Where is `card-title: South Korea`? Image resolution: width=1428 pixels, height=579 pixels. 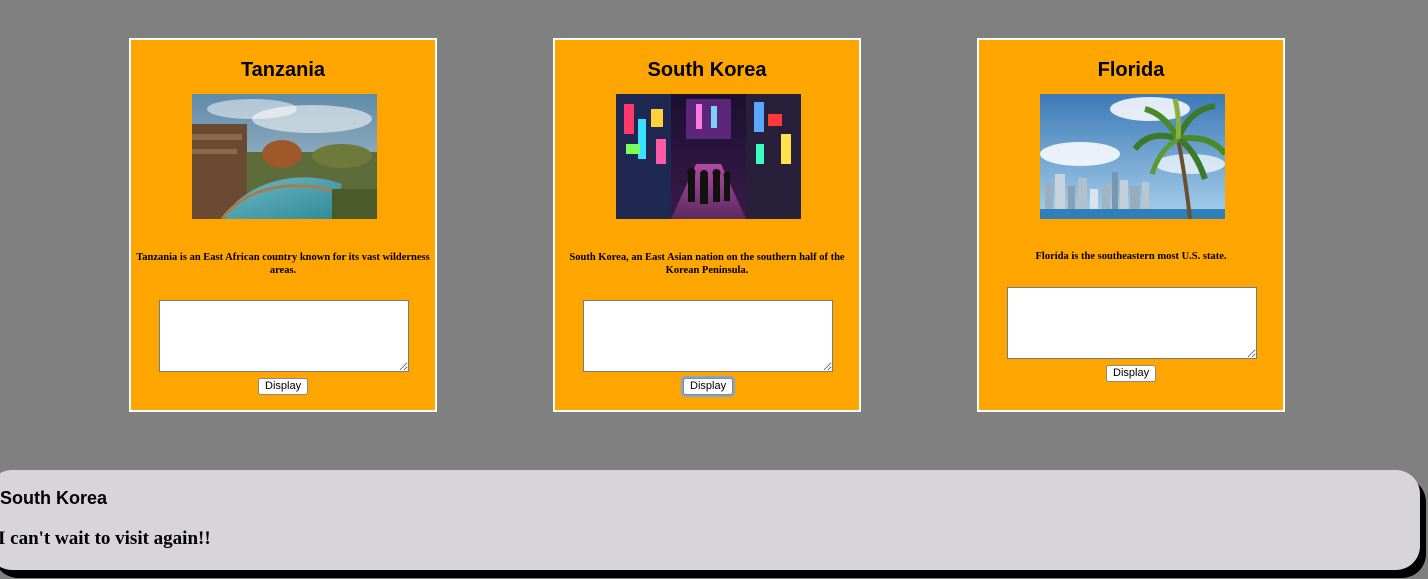
card-title: South Korea is located at coordinates (707, 70).